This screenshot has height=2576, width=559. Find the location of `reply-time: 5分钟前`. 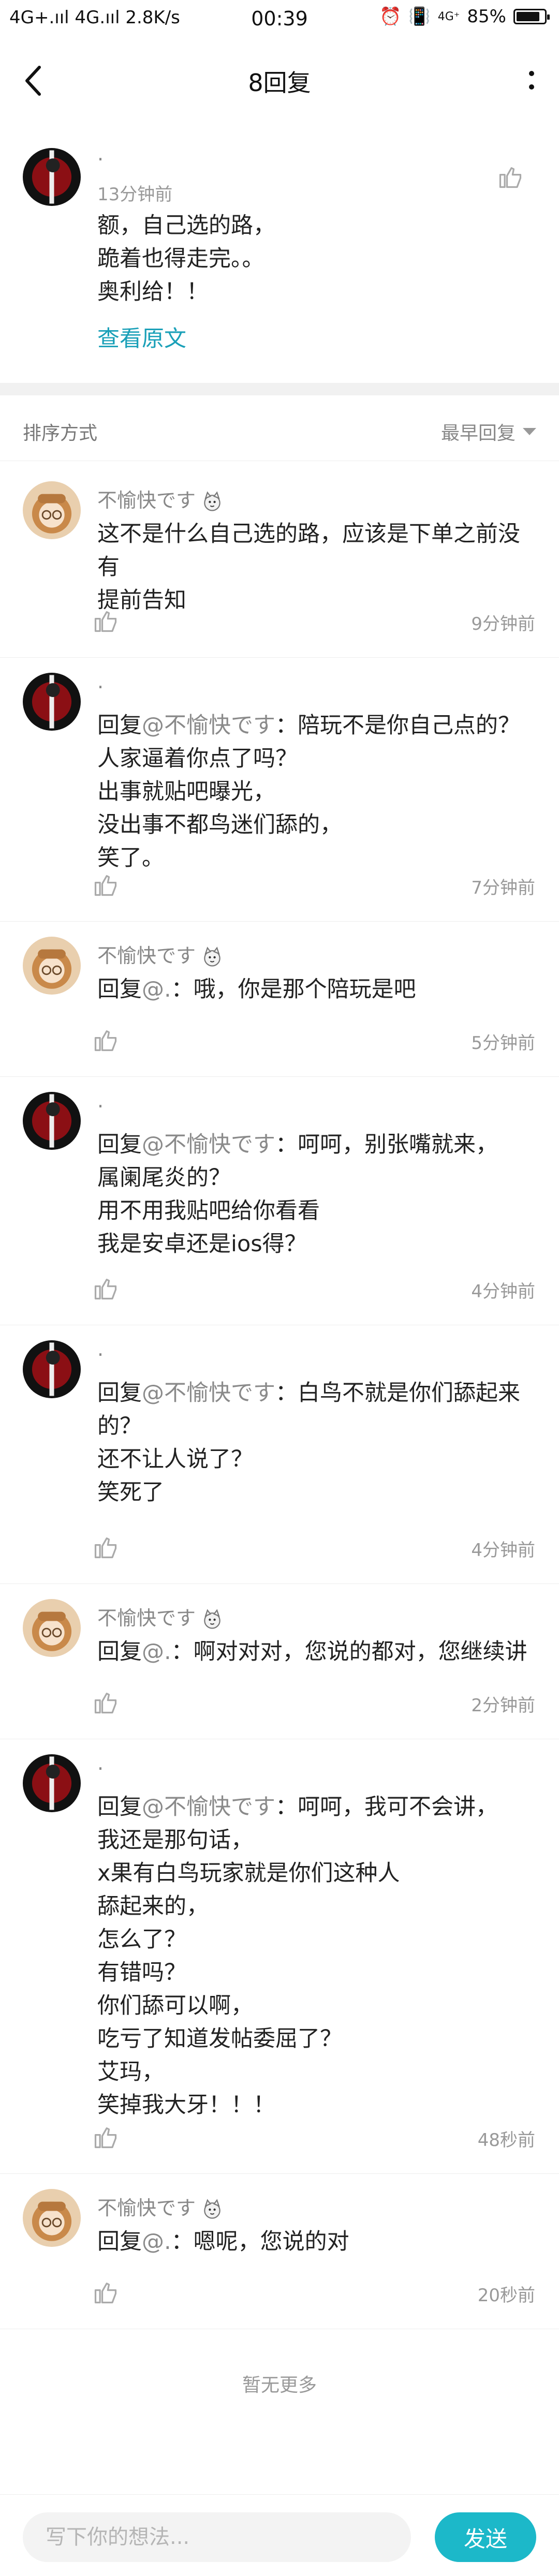

reply-time: 5分钟前 is located at coordinates (503, 1043).